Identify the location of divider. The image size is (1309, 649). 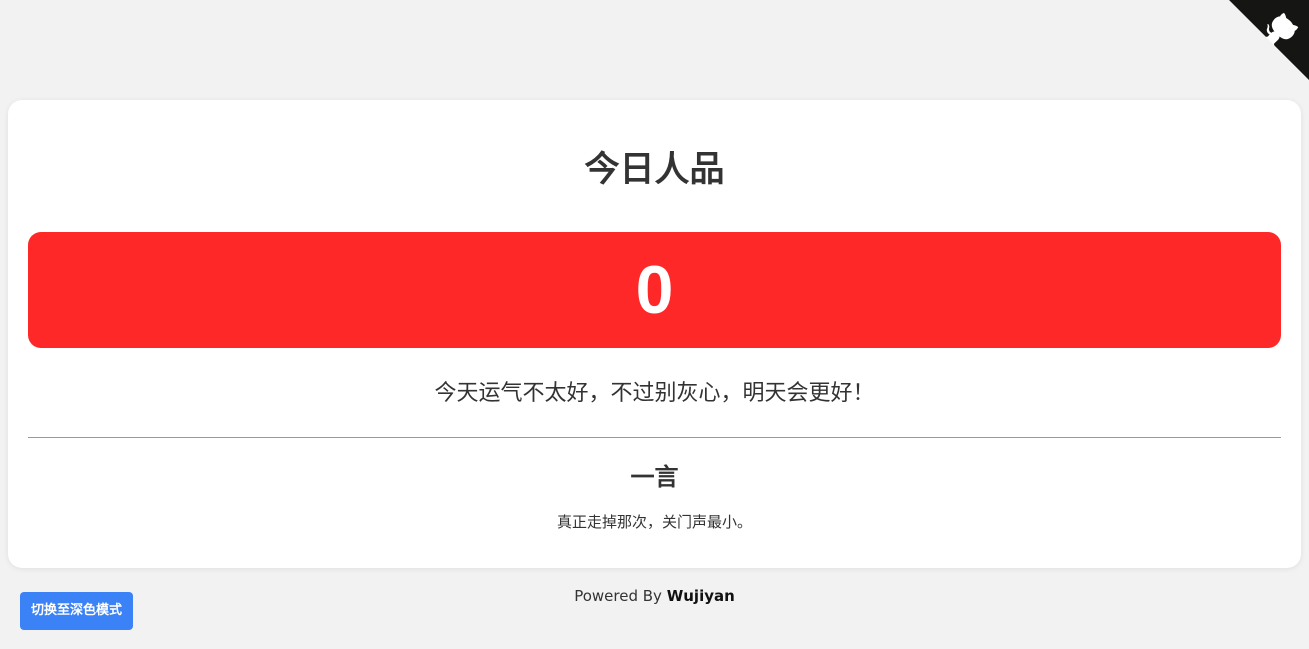
(654, 437).